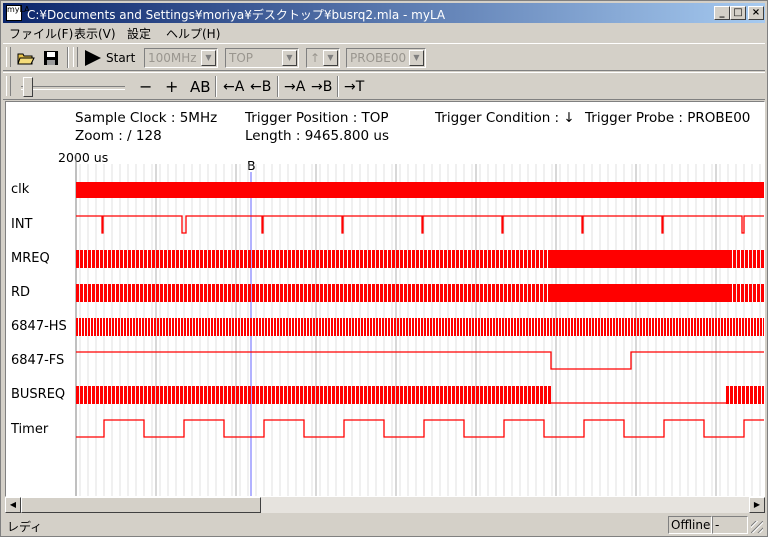 Image resolution: width=768 pixels, height=537 pixels. What do you see at coordinates (260, 87) in the screenshot?
I see `goto-b-left-button: ←B` at bounding box center [260, 87].